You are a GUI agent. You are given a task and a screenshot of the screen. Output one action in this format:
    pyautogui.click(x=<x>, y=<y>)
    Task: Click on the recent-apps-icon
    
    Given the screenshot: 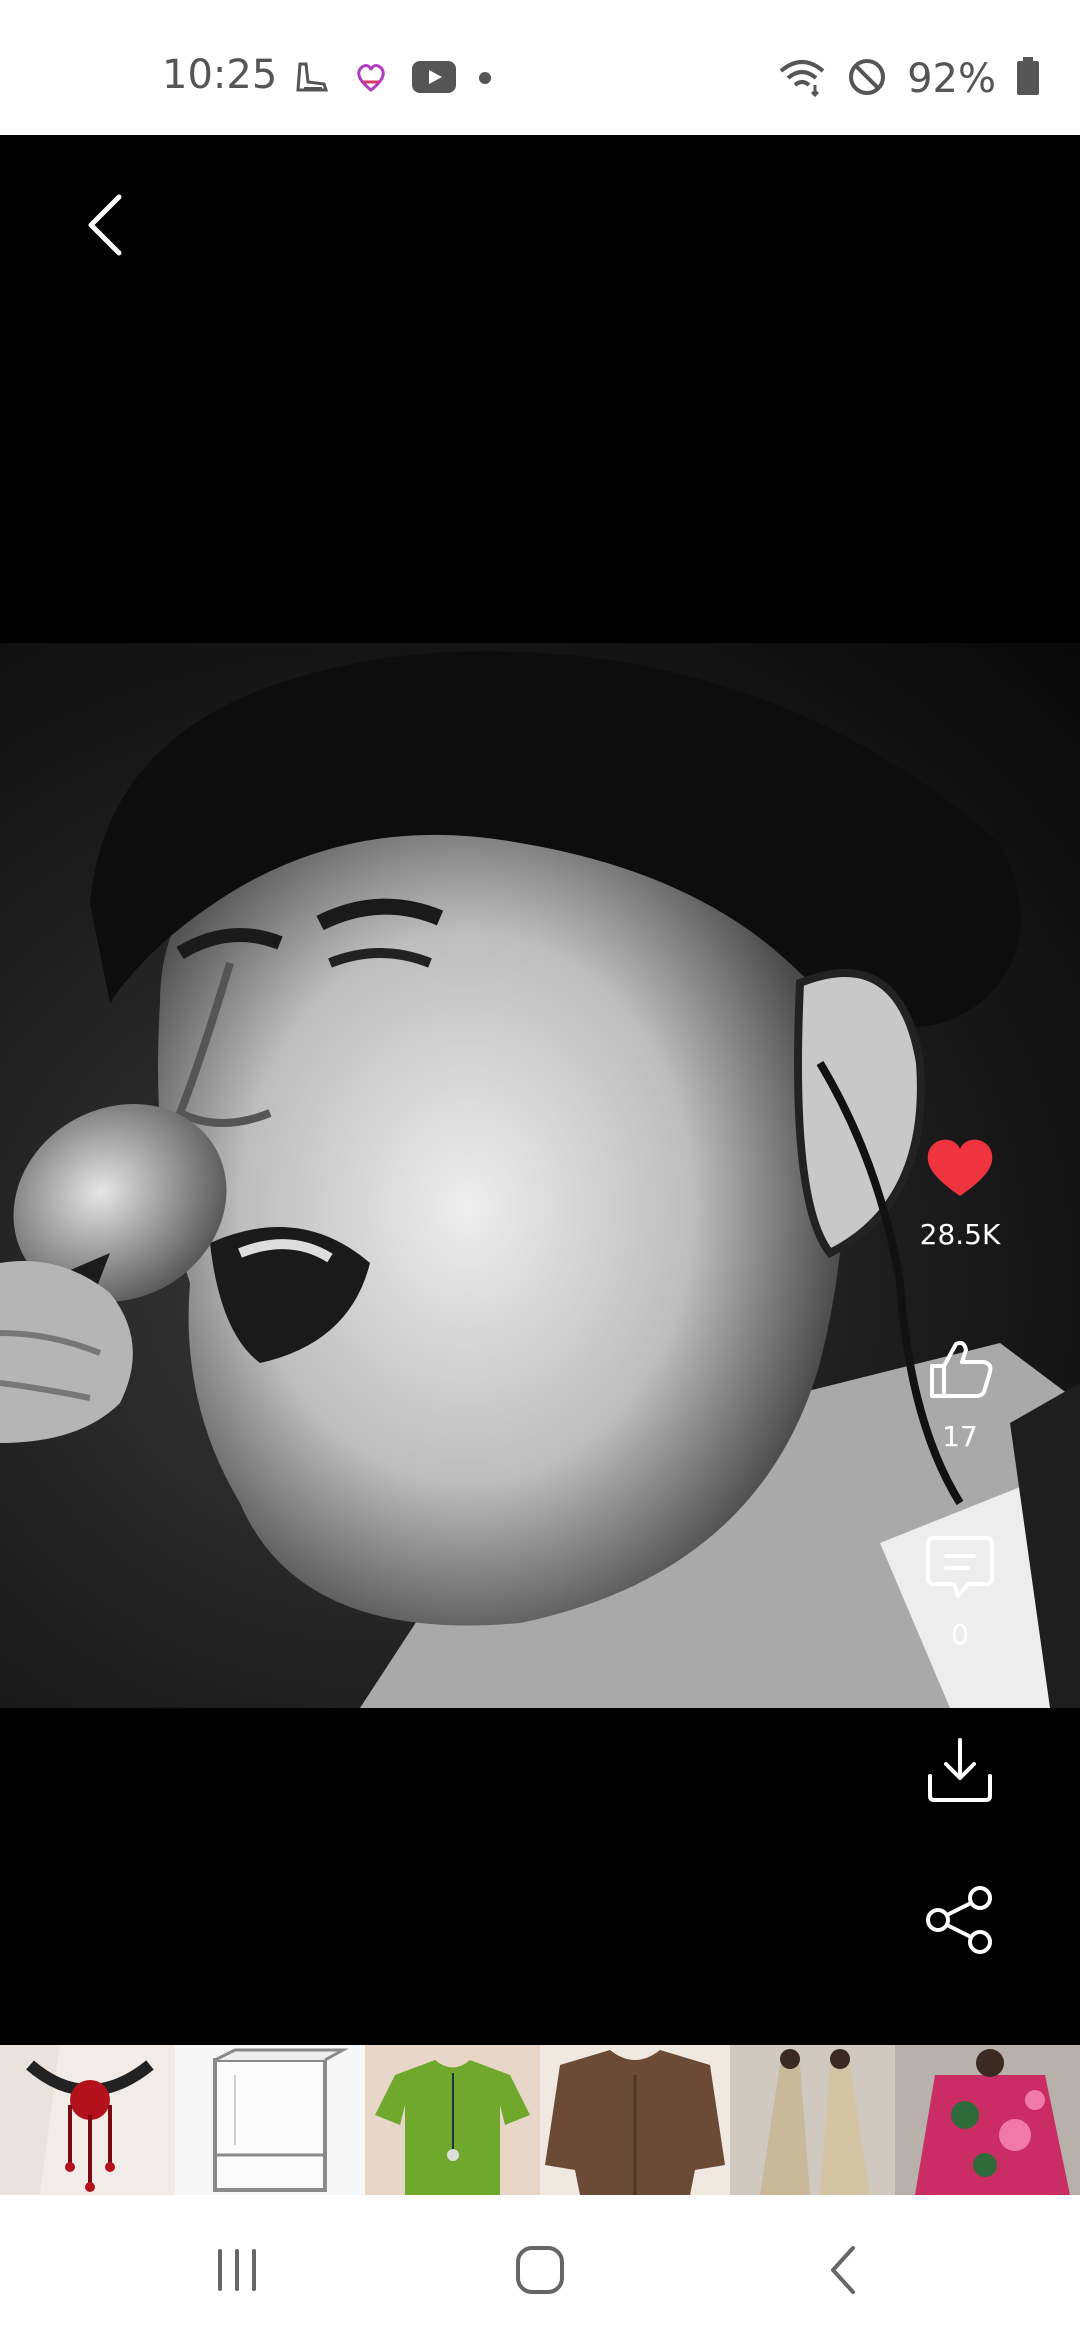 What is the action you would take?
    pyautogui.click(x=237, y=2270)
    